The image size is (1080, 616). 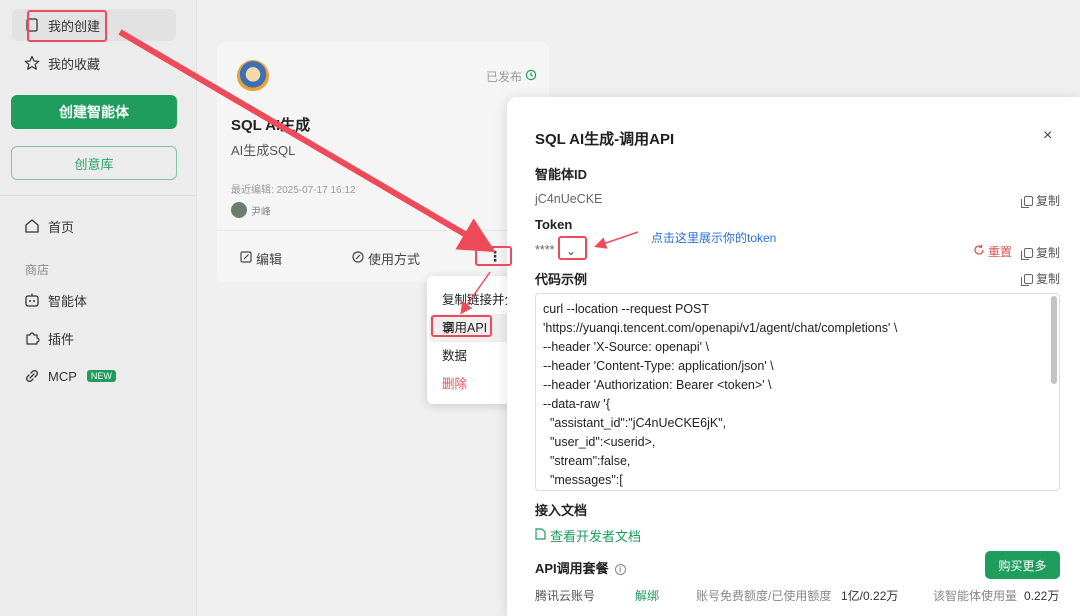 I want to click on annotation-hint-text: 点击这里展示你的token, so click(x=714, y=238).